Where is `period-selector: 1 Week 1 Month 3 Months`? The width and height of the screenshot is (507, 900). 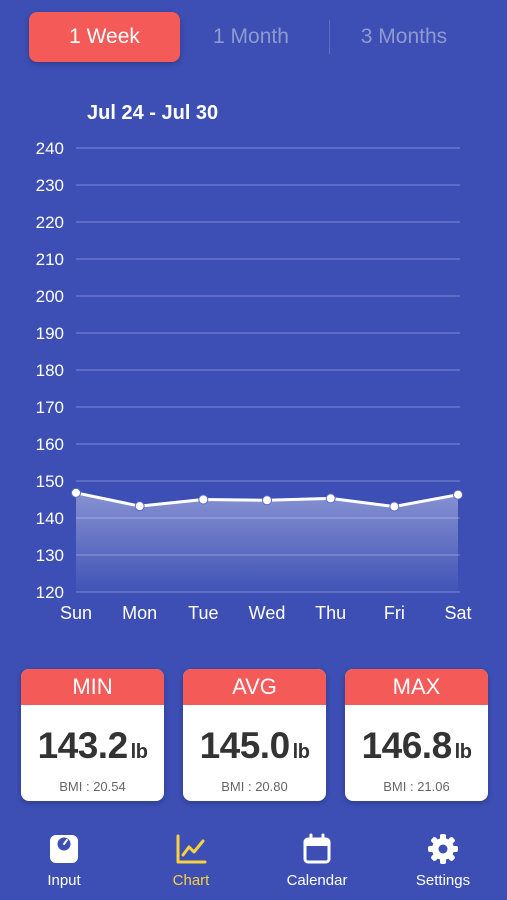
period-selector: 1 Week 1 Month 3 Months is located at coordinates (253, 39).